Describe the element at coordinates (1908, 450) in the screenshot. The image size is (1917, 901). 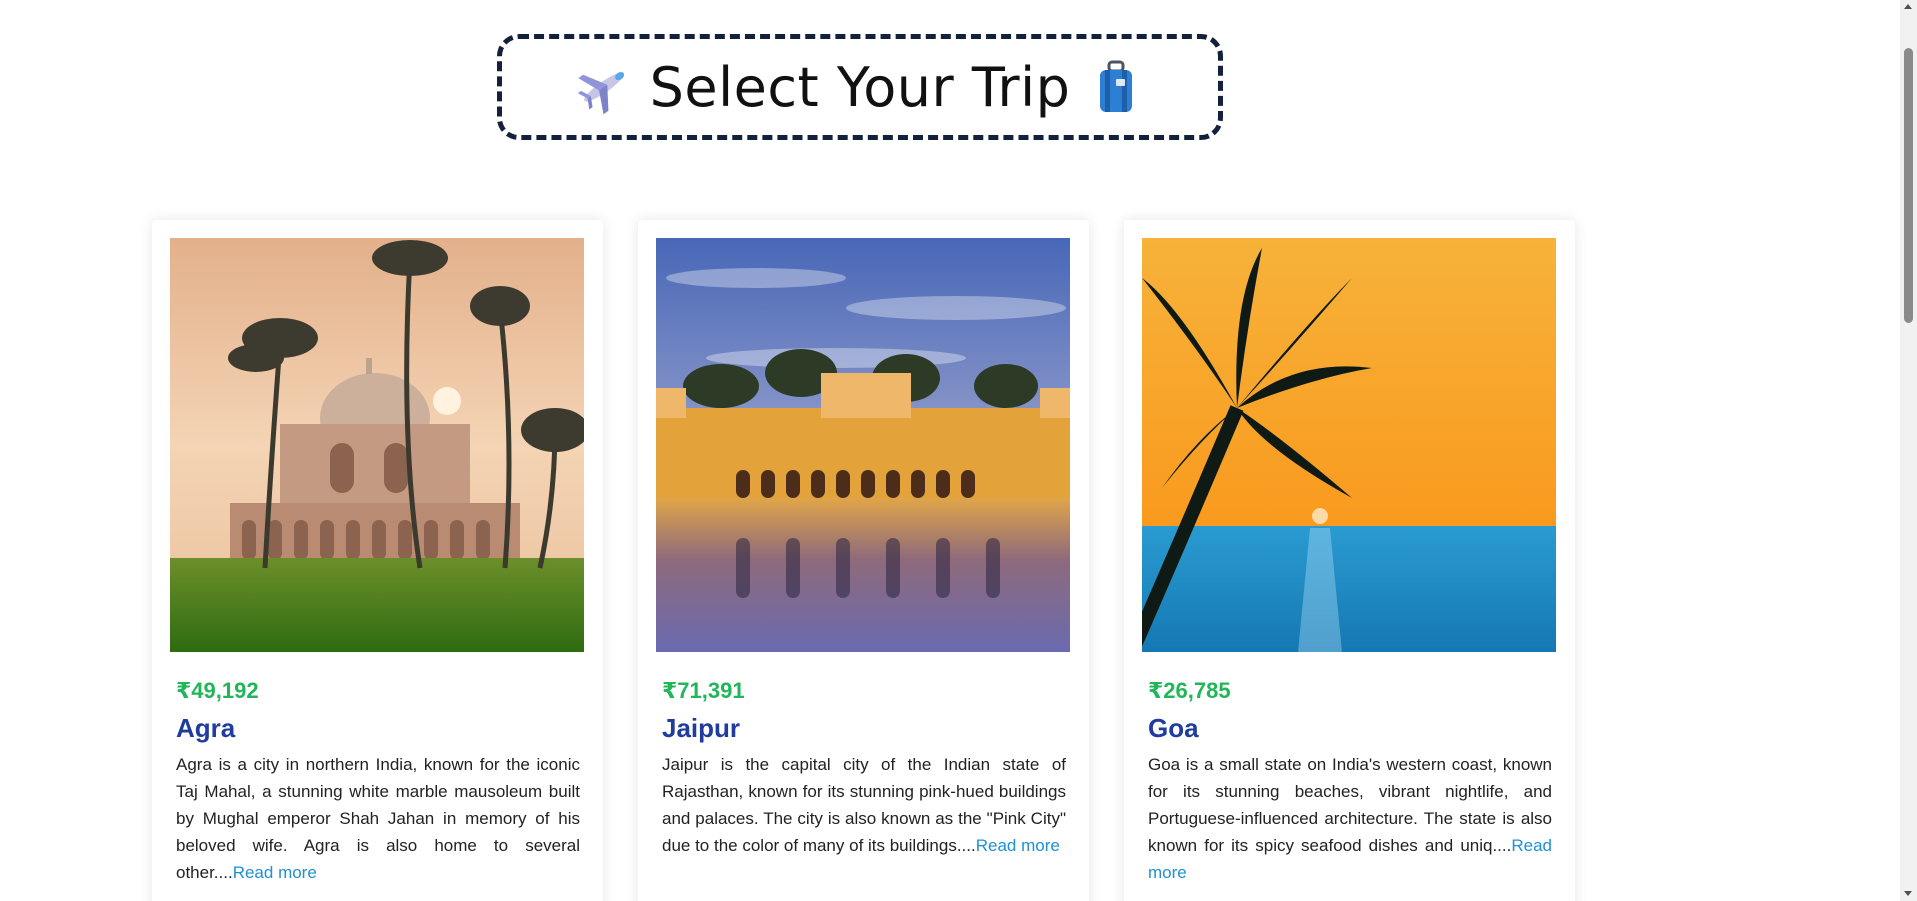
I see `vertical-scrollbar` at that location.